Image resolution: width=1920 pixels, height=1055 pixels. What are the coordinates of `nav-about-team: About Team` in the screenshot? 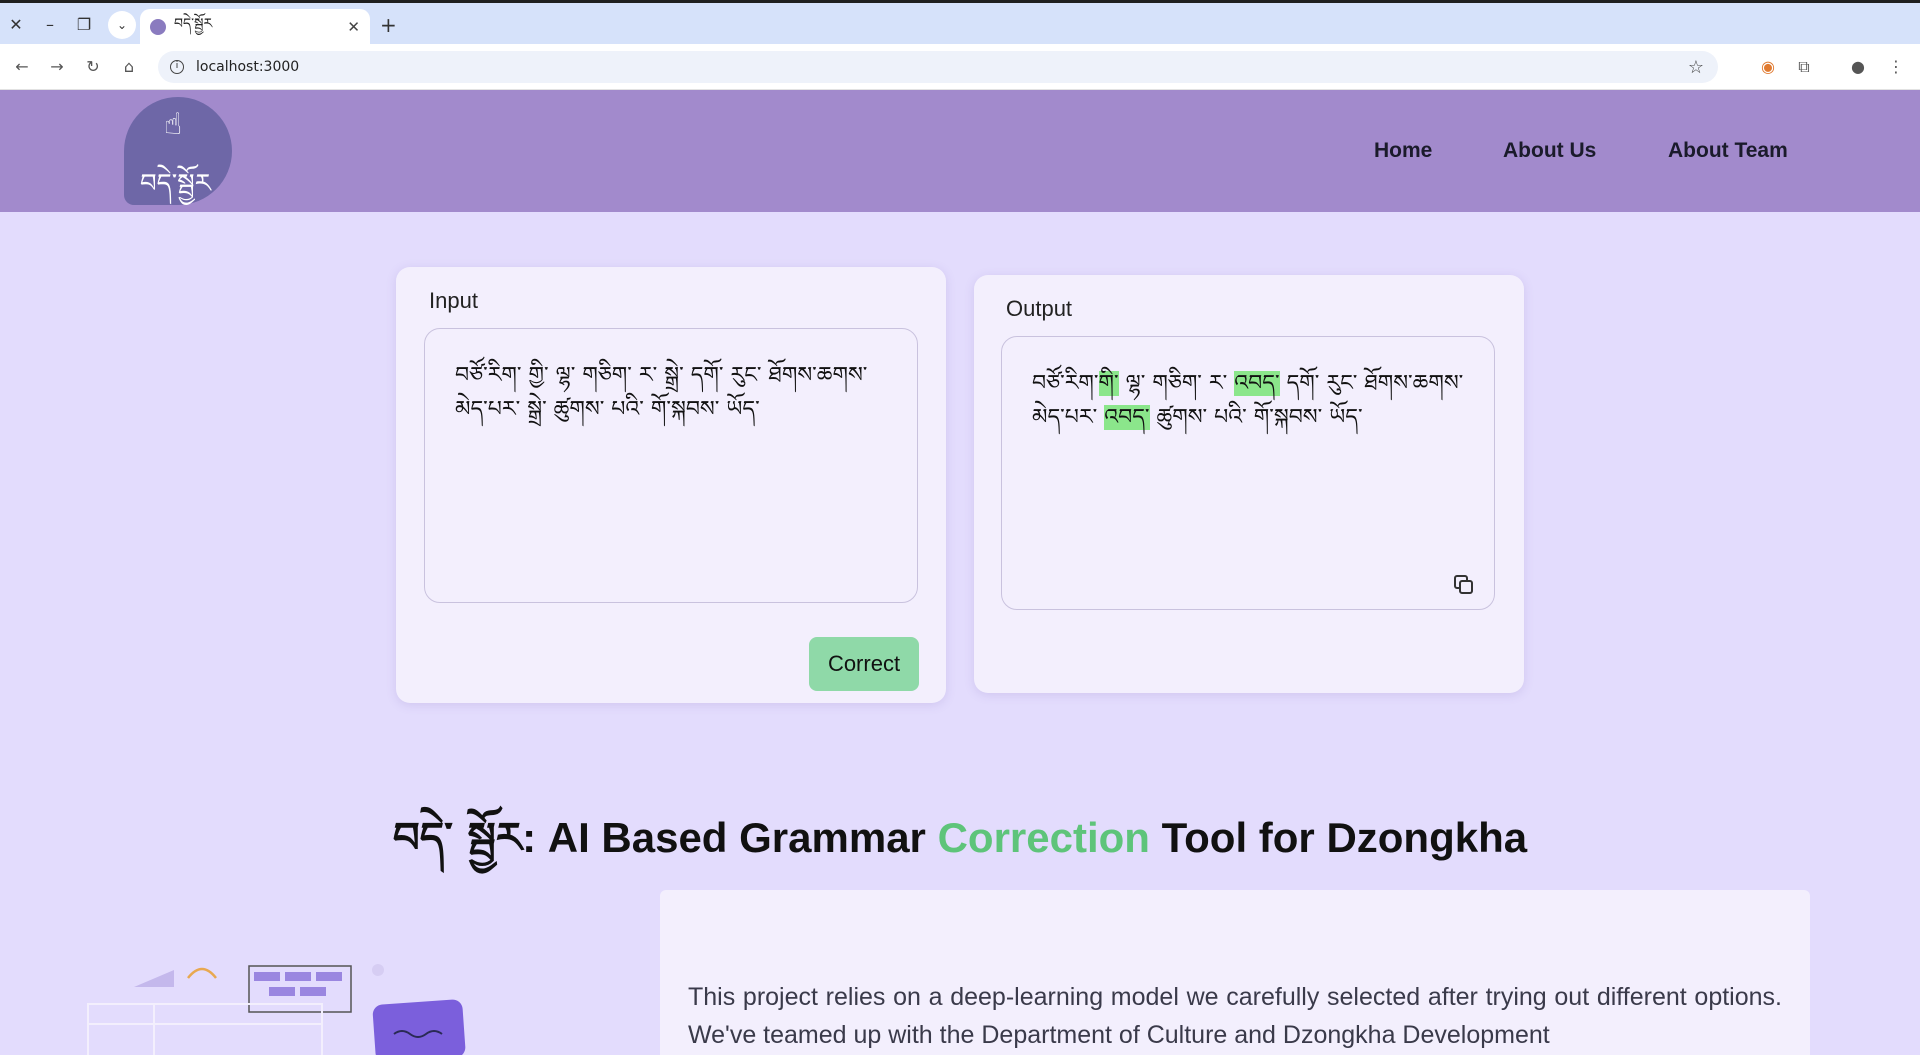 It's located at (1728, 151).